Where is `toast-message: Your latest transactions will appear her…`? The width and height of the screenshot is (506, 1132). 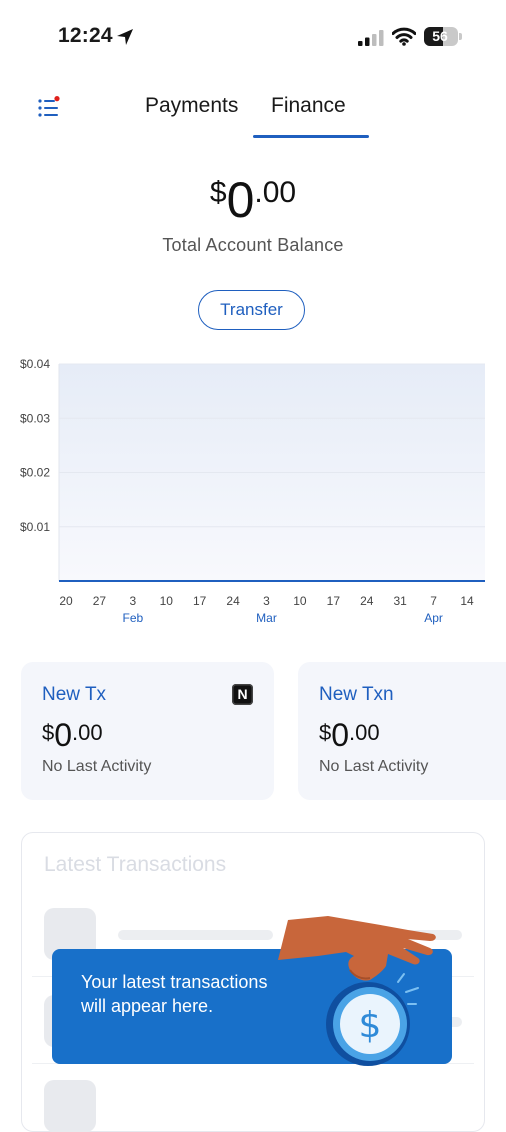 toast-message: Your latest transactions will appear her… is located at coordinates (174, 994).